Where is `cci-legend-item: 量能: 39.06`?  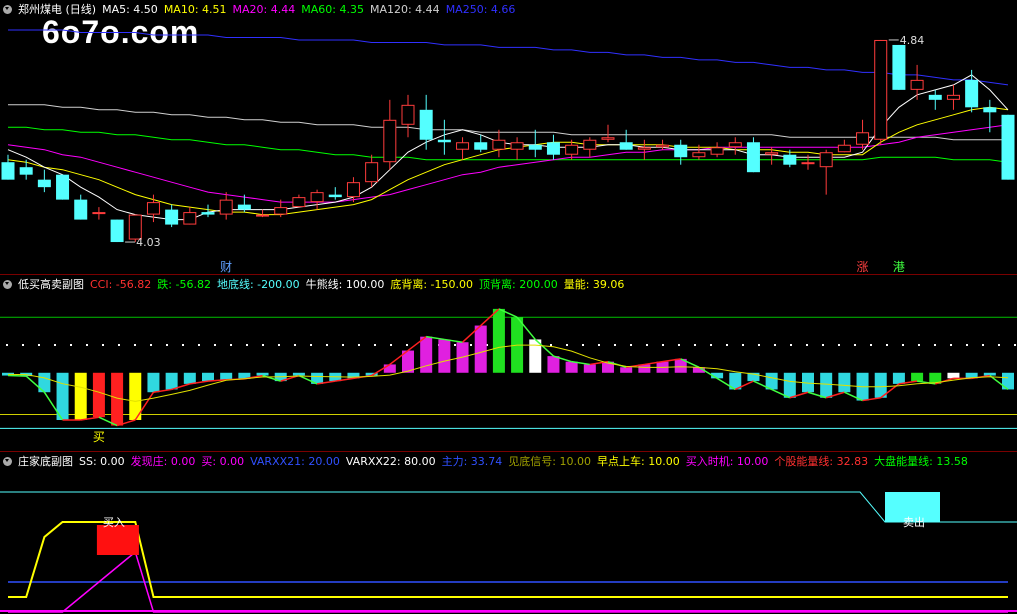 cci-legend-item: 量能: 39.06 is located at coordinates (594, 284).